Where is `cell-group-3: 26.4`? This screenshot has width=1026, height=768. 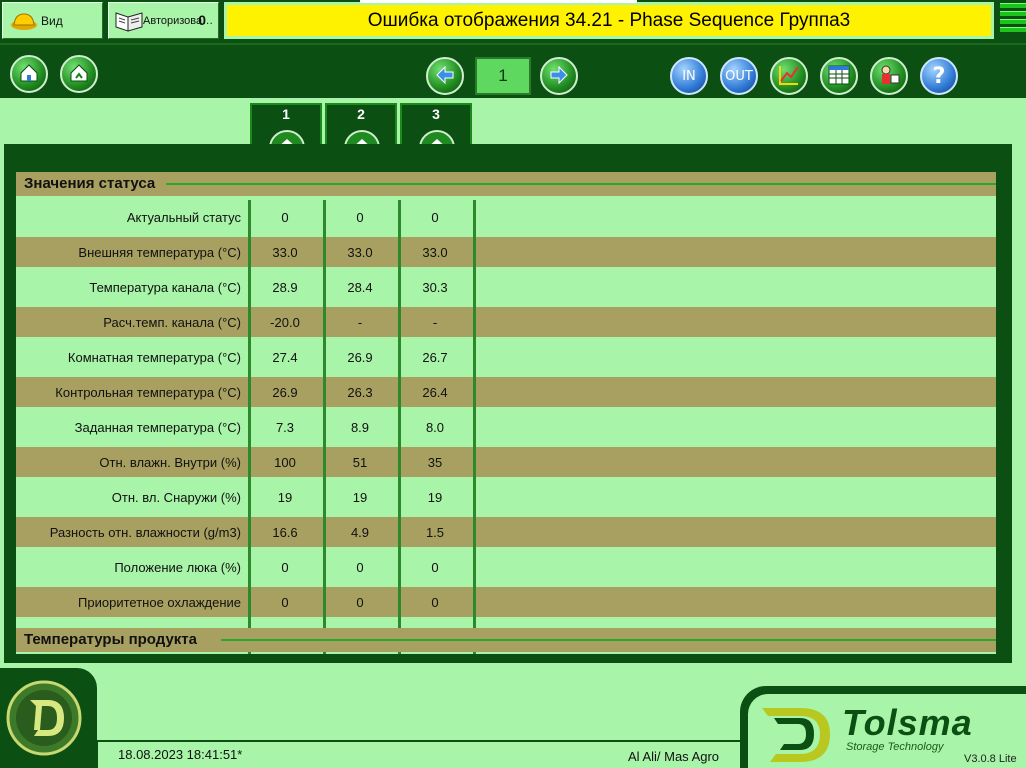 cell-group-3: 26.4 is located at coordinates (435, 392).